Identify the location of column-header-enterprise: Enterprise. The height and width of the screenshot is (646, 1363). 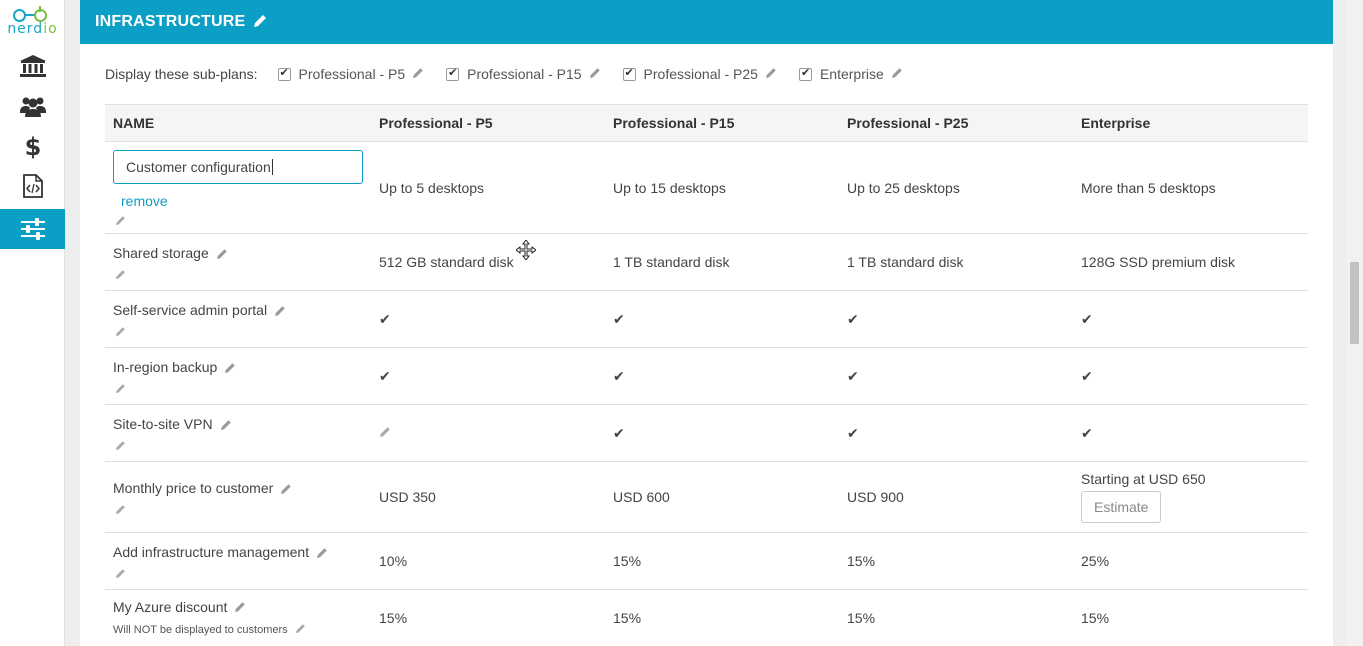
(1190, 123).